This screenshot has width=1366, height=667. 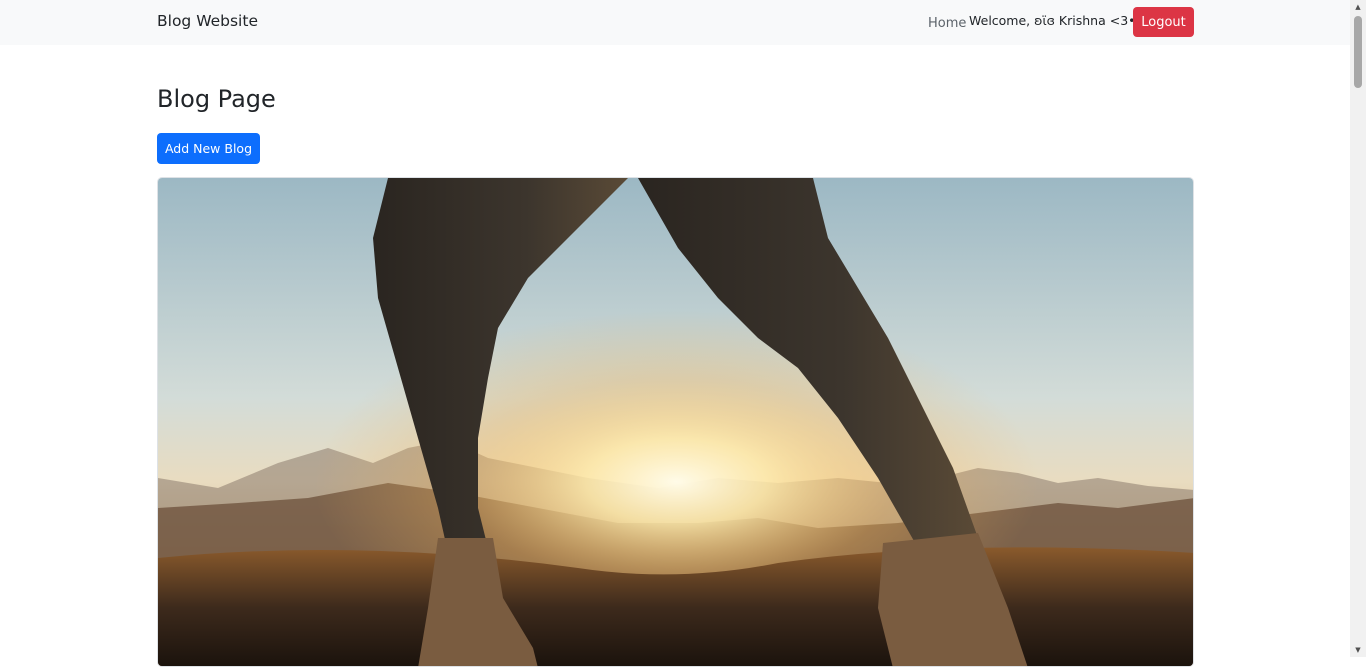 I want to click on brand-link: Blog Website, so click(x=207, y=21).